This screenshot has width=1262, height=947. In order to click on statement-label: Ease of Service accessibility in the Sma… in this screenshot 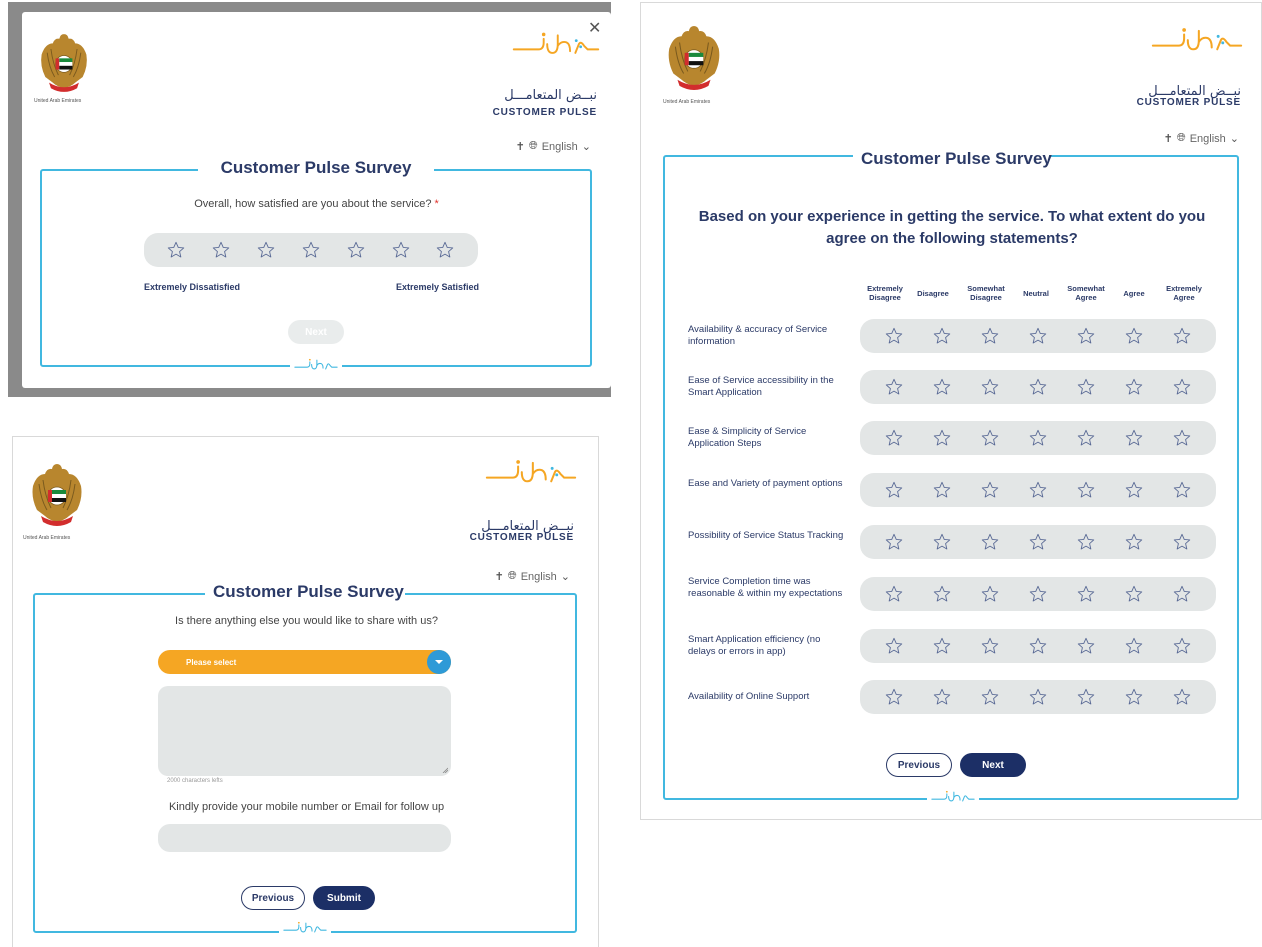, I will do `click(761, 386)`.